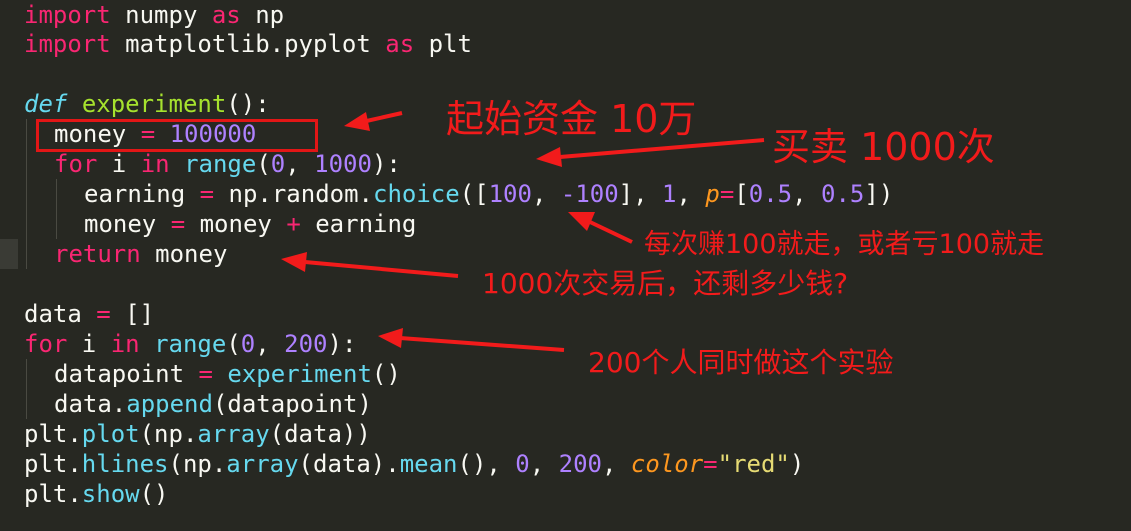 The width and height of the screenshot is (1131, 531). I want to click on arrow-people, so click(482, 344).